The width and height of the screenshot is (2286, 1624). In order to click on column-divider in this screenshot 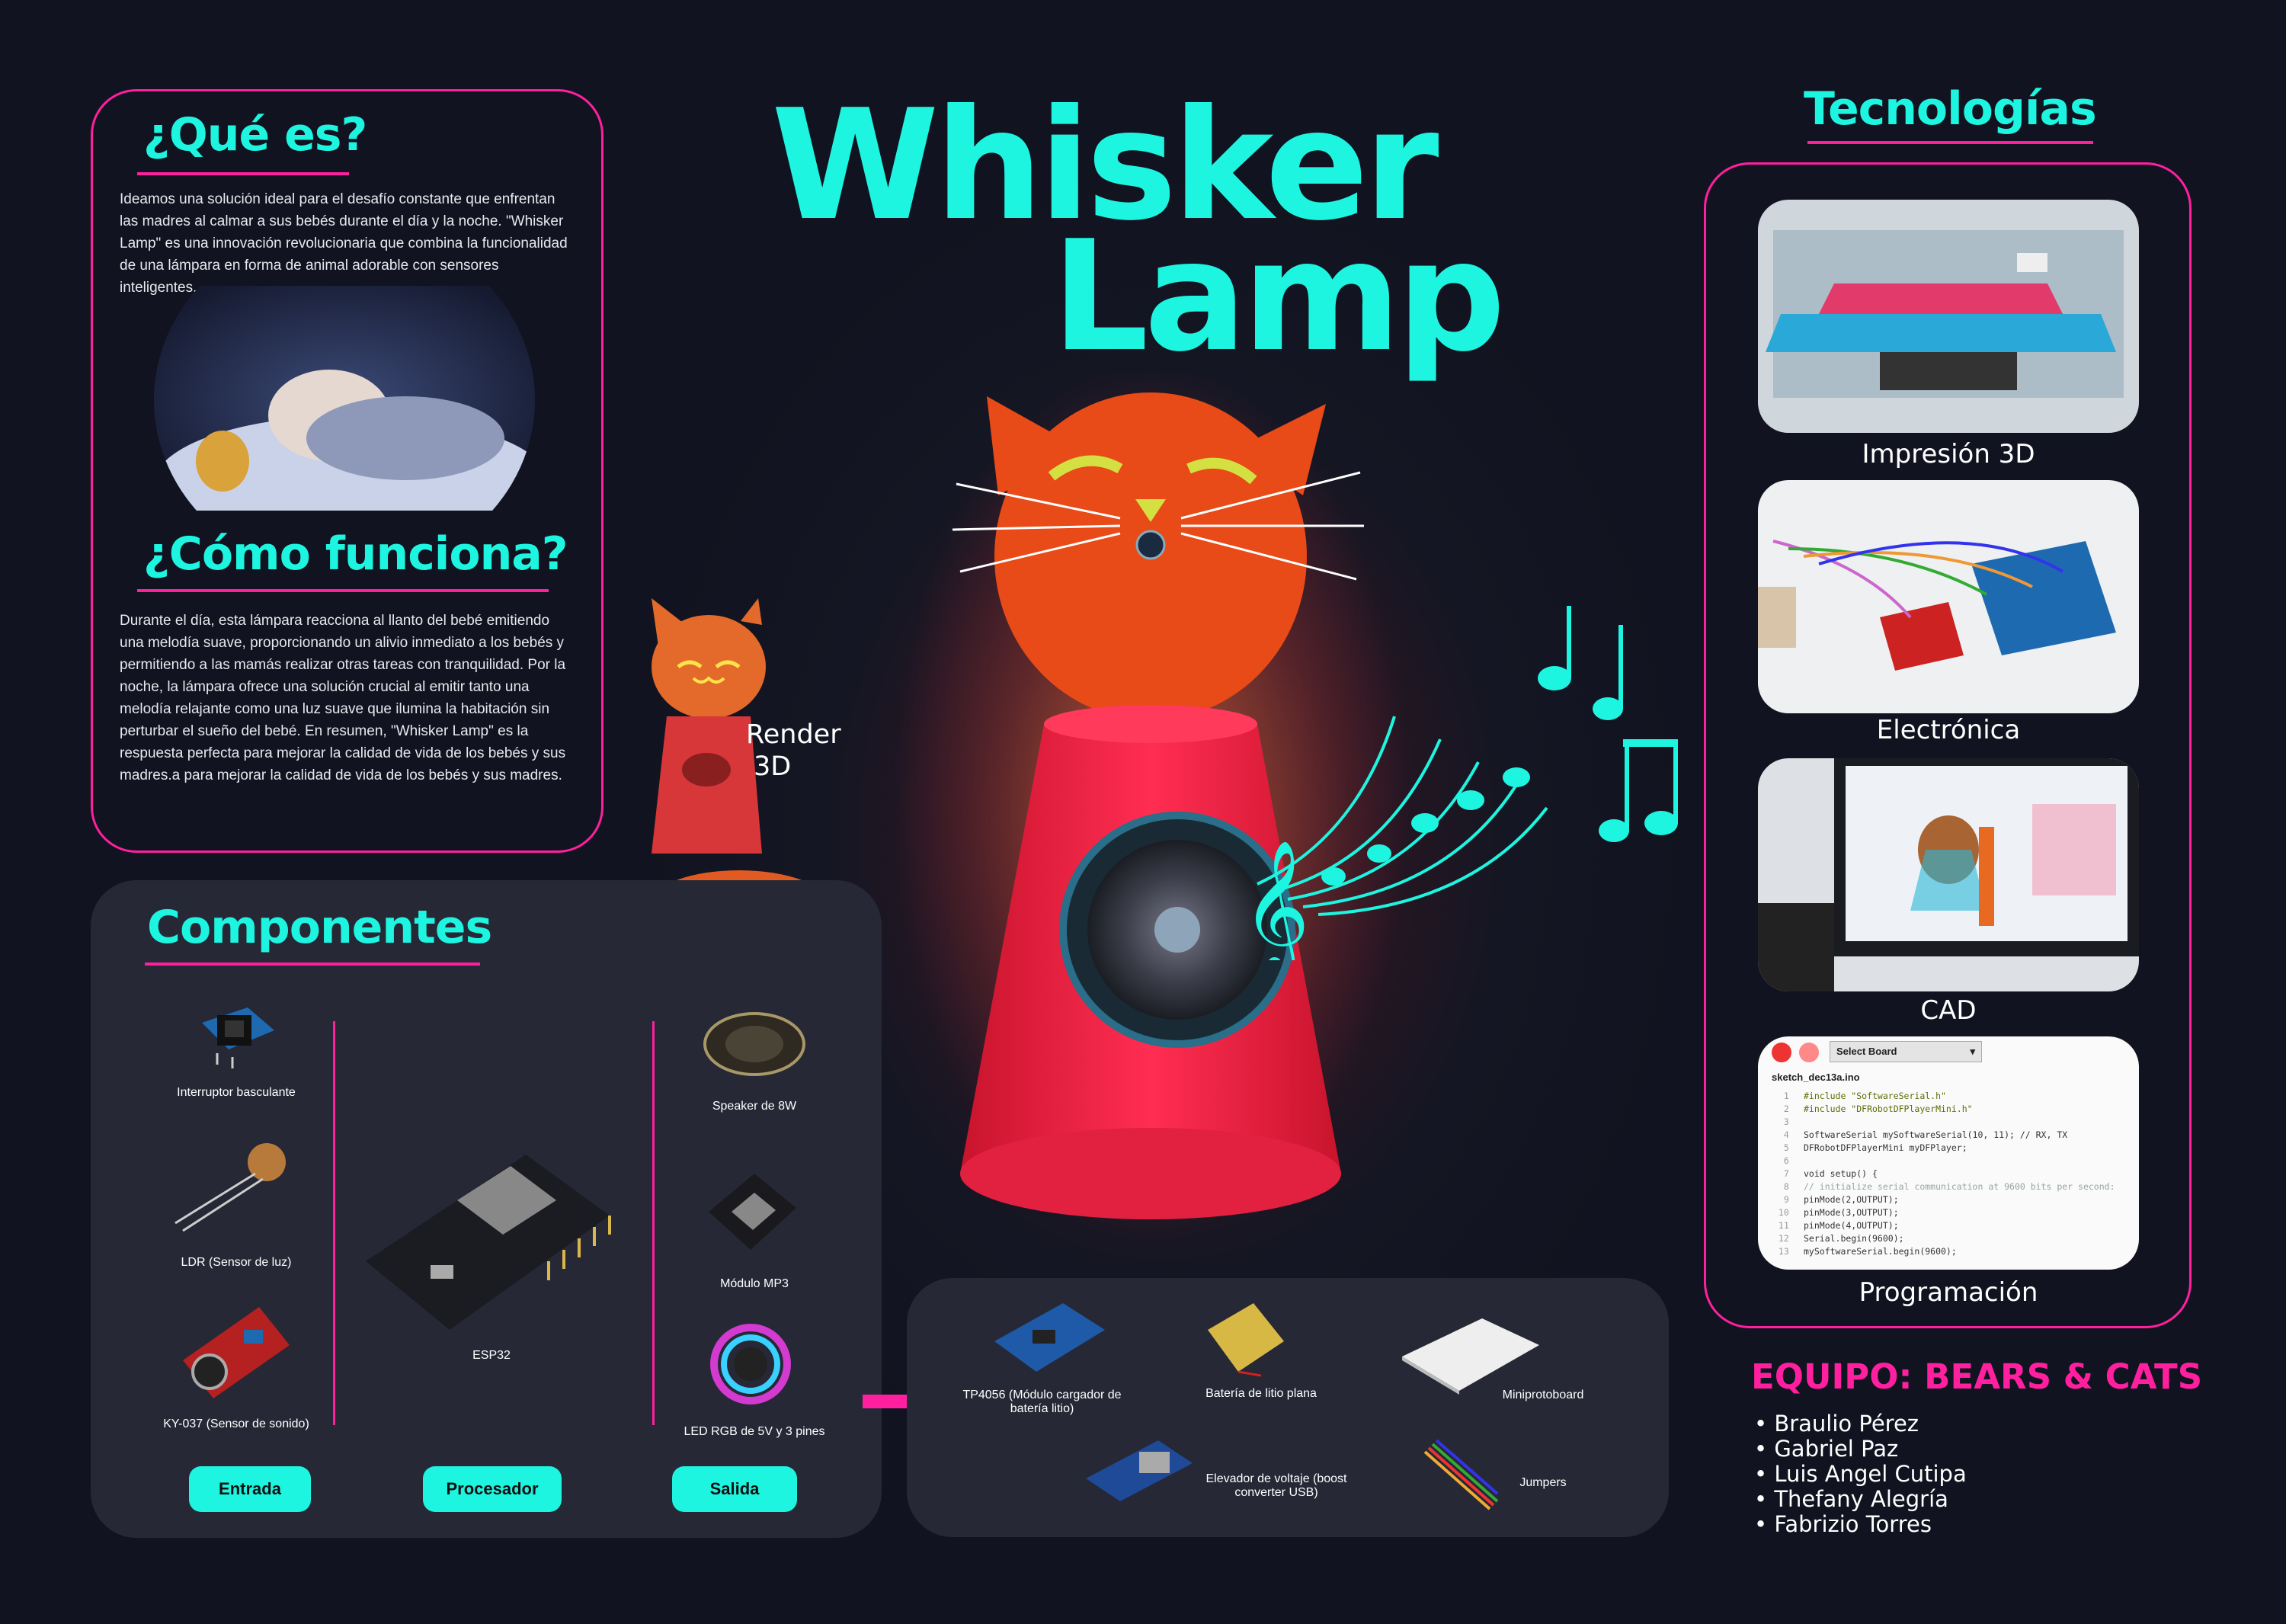, I will do `click(334, 1223)`.